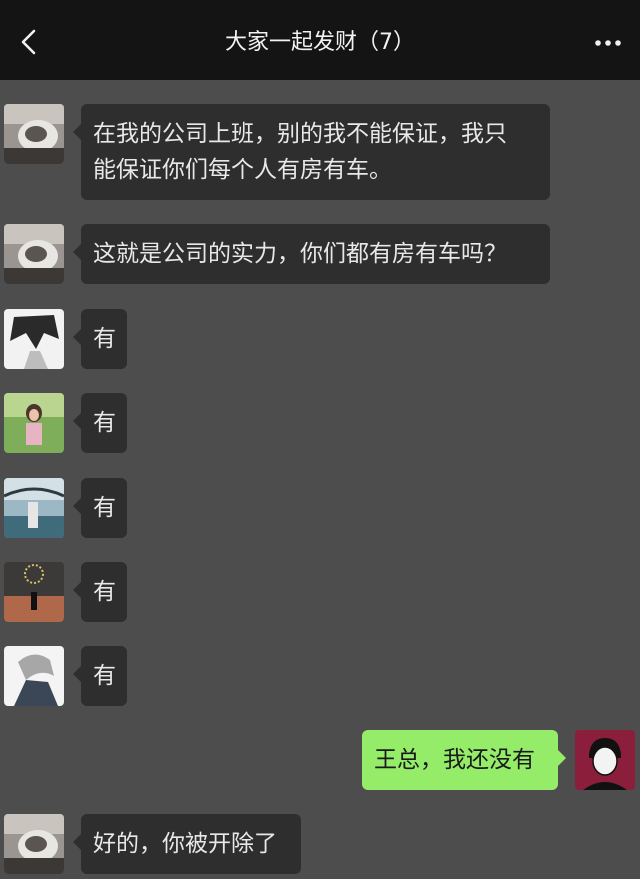  I want to click on message-bubble: 在我的公司上班，别的我不能保证，我只 能保证你们每个人有房有车。, so click(311, 152).